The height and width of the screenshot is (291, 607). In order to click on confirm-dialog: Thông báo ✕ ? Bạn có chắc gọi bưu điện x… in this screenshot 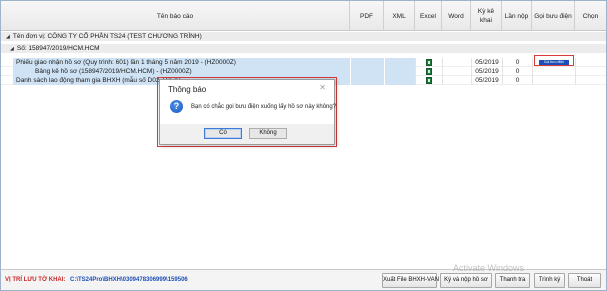, I will do `click(248, 112)`.